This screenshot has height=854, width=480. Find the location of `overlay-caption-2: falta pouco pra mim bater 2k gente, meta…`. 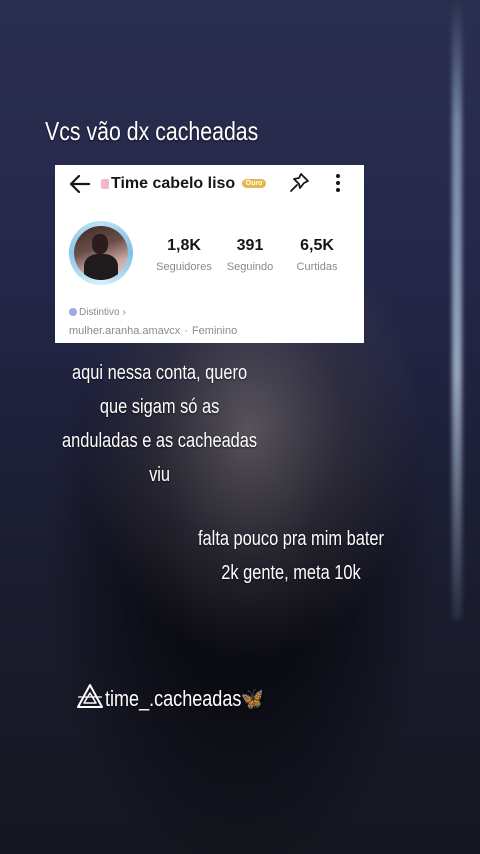

overlay-caption-2: falta pouco pra mim bater 2k gente, meta… is located at coordinates (291, 556).